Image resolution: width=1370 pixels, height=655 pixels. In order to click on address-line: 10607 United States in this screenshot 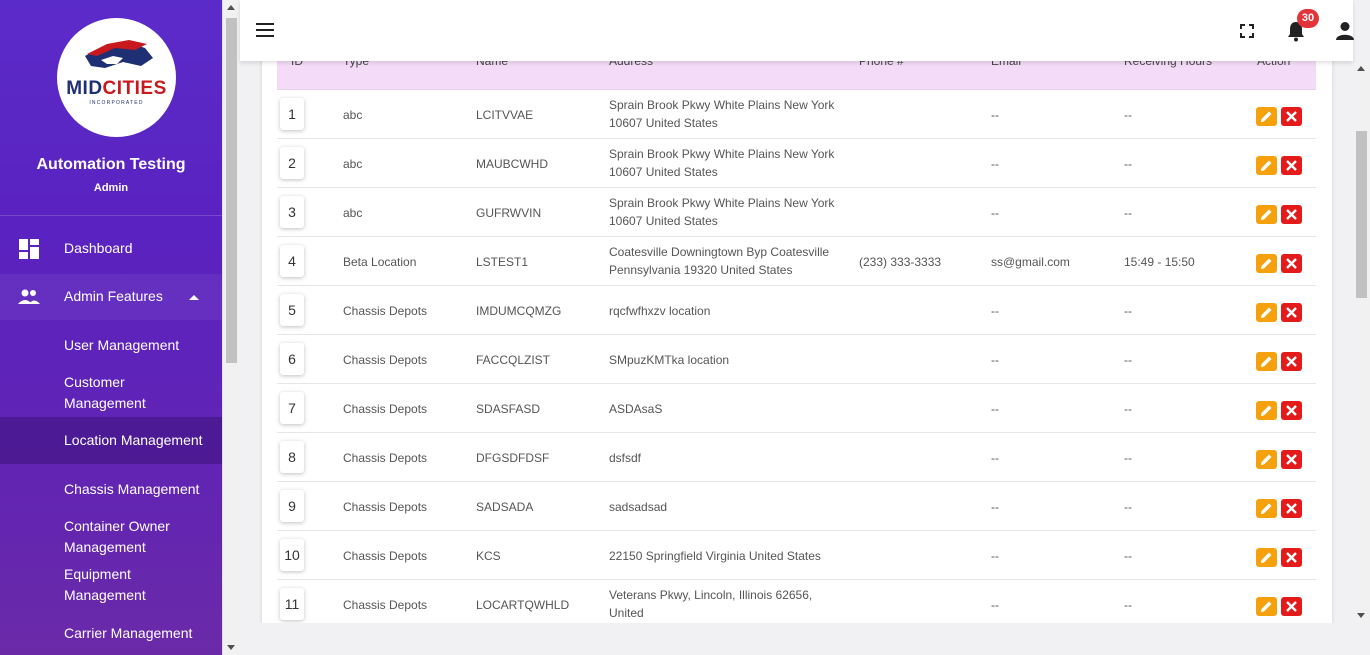, I will do `click(663, 123)`.